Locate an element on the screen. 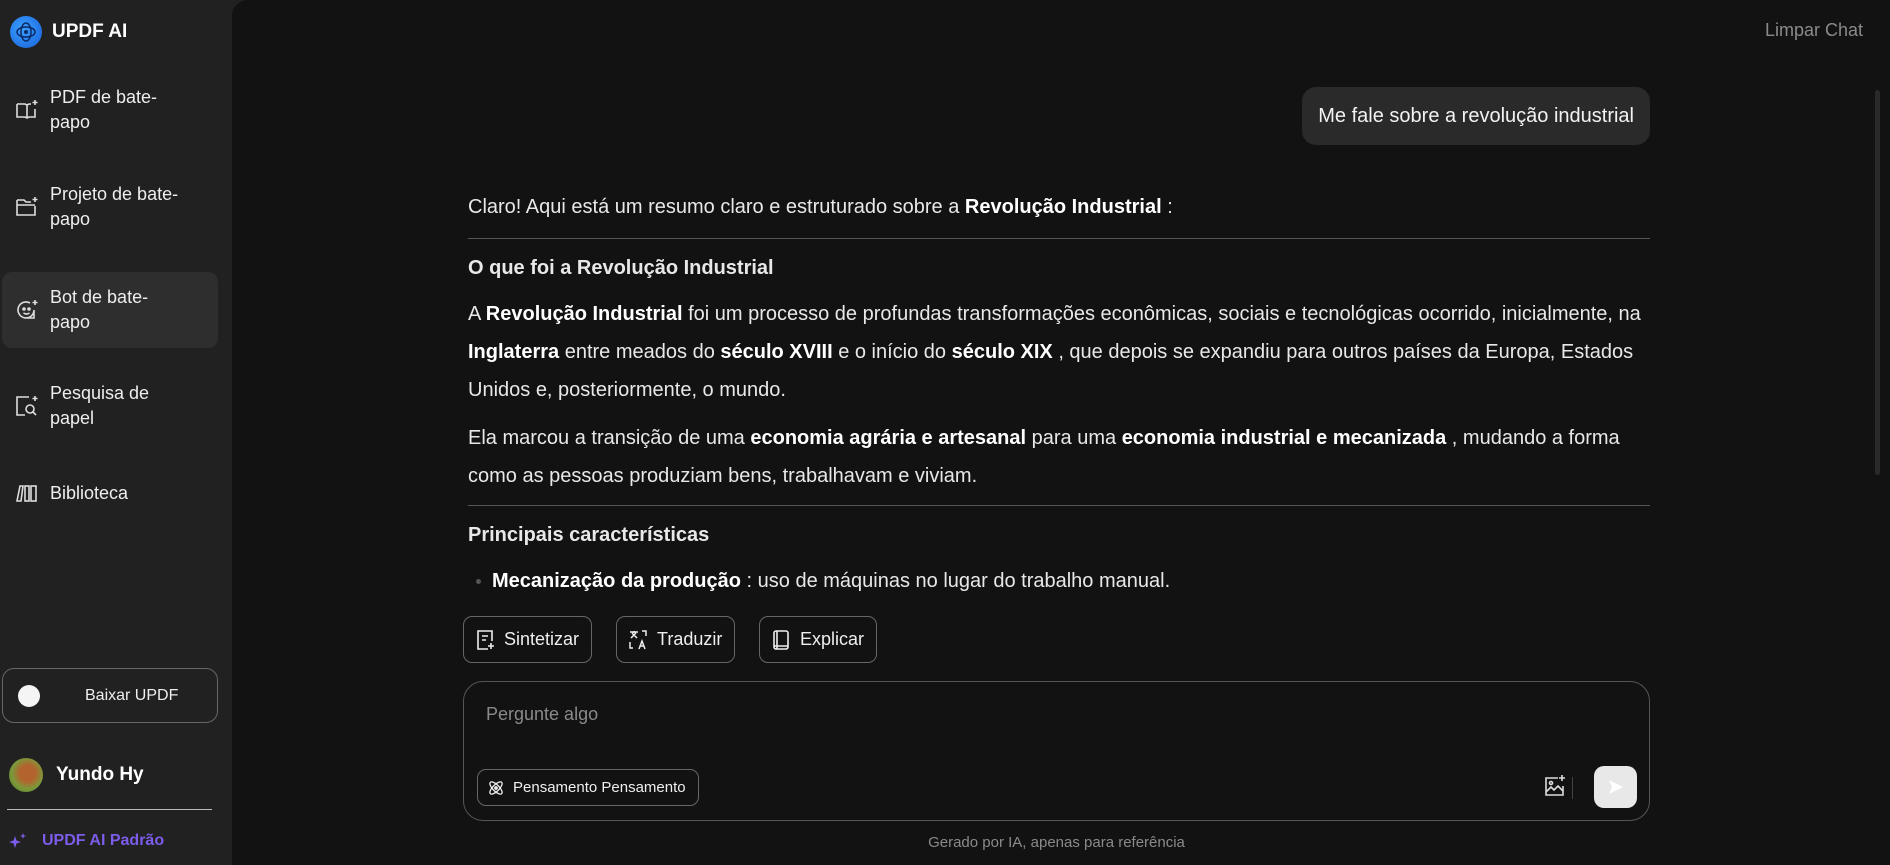 The height and width of the screenshot is (865, 1890). explain-button: Explicar is located at coordinates (818, 639).